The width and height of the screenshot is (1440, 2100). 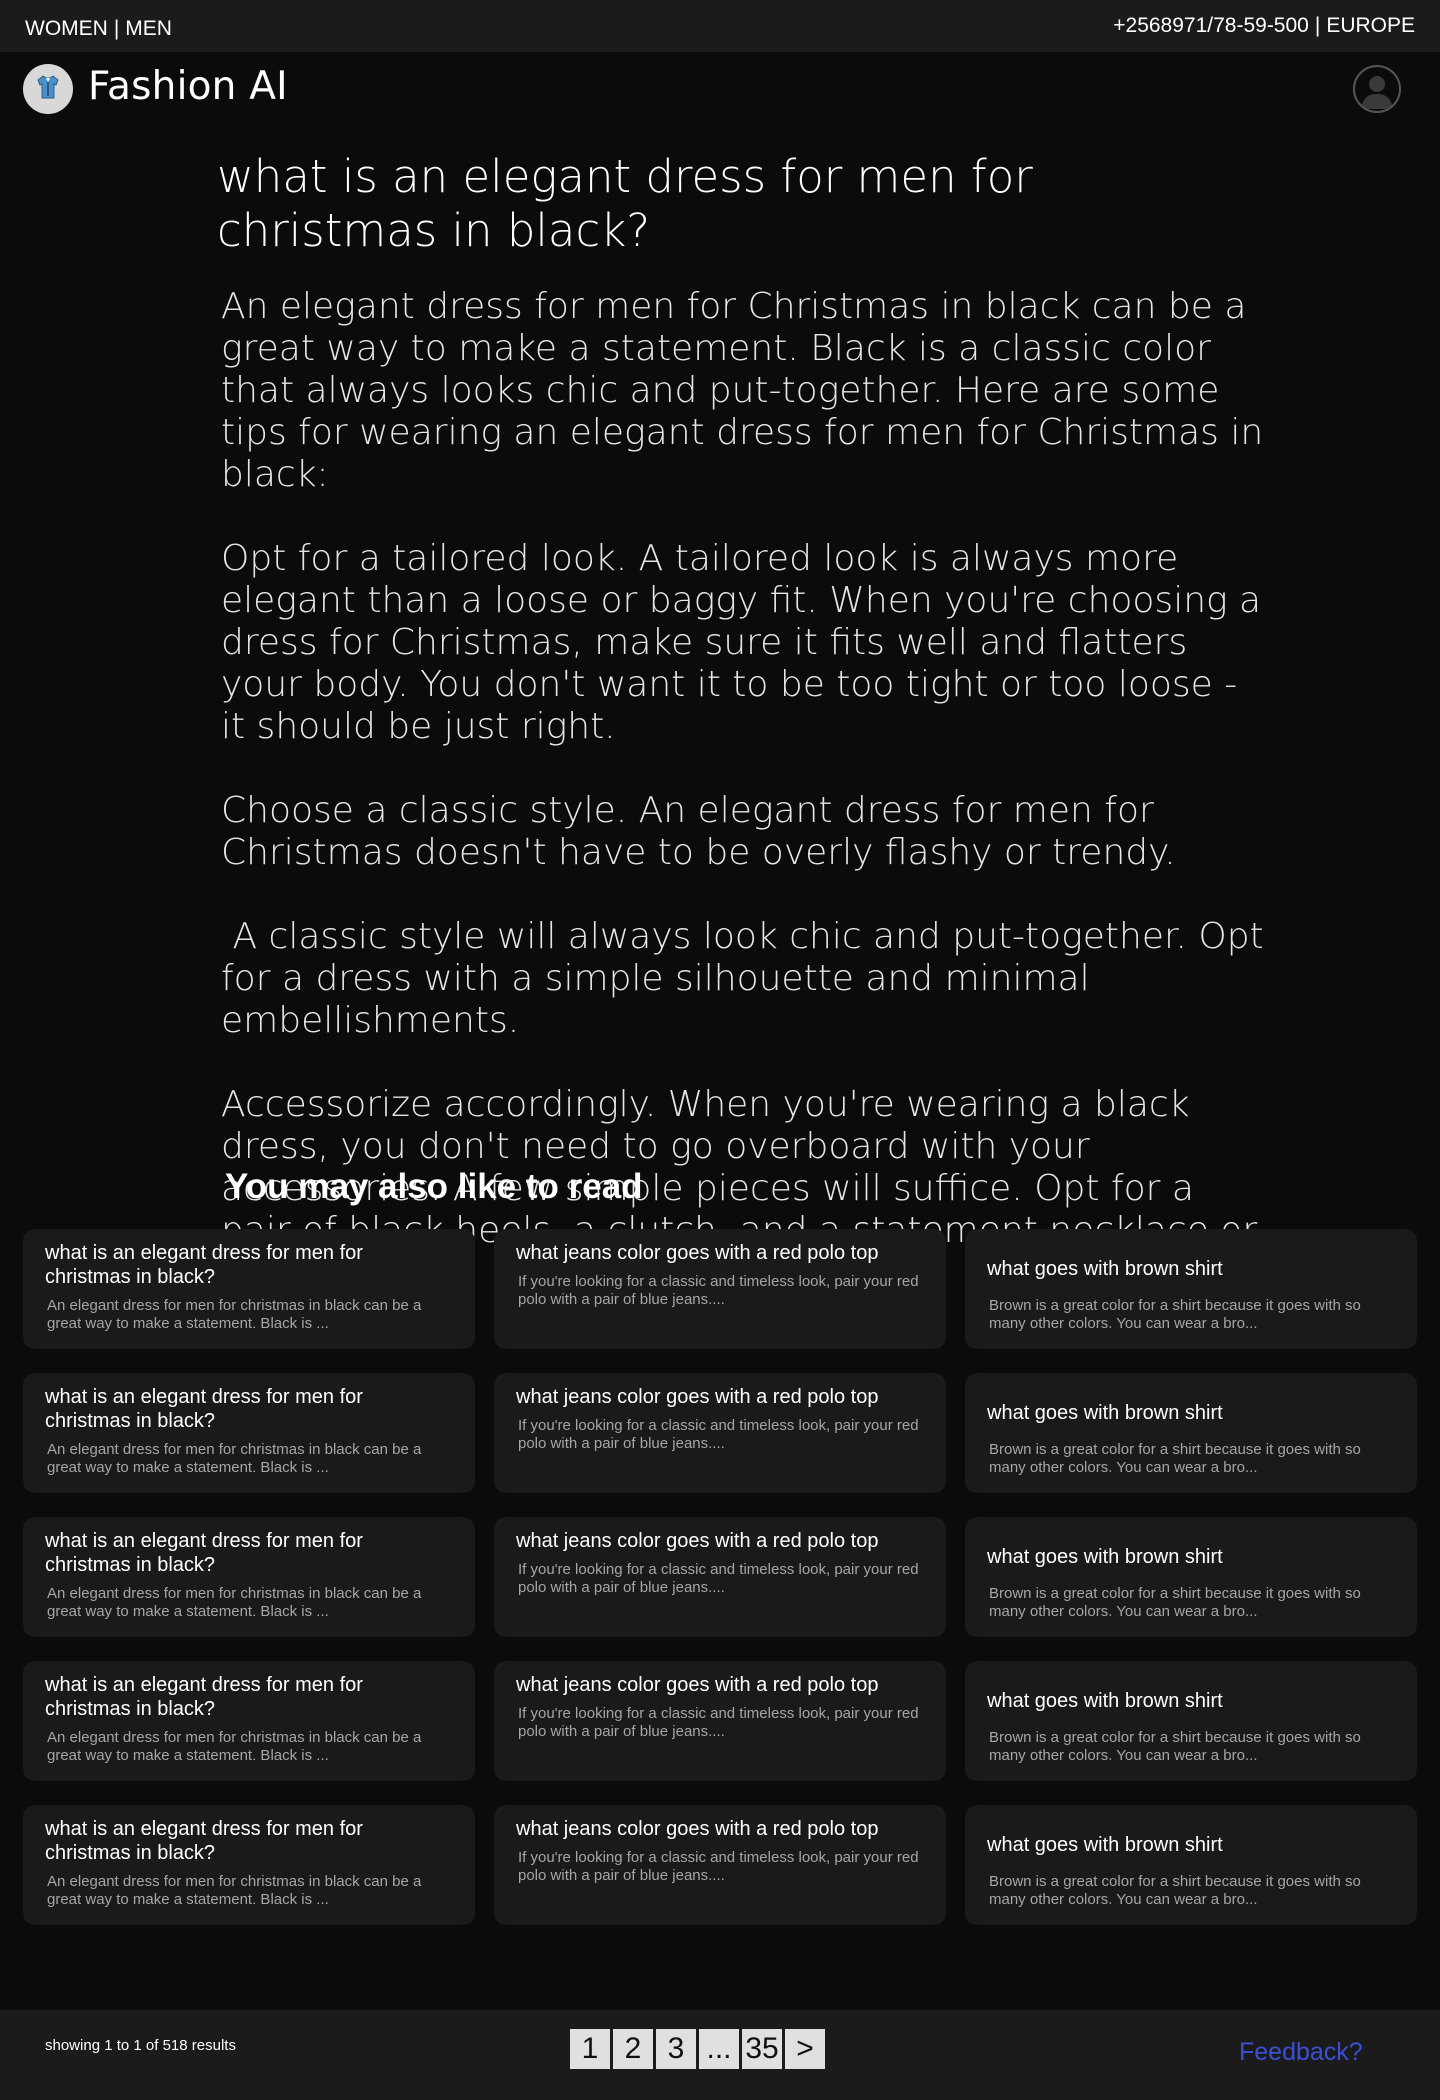 I want to click on logo, so click(x=48, y=89).